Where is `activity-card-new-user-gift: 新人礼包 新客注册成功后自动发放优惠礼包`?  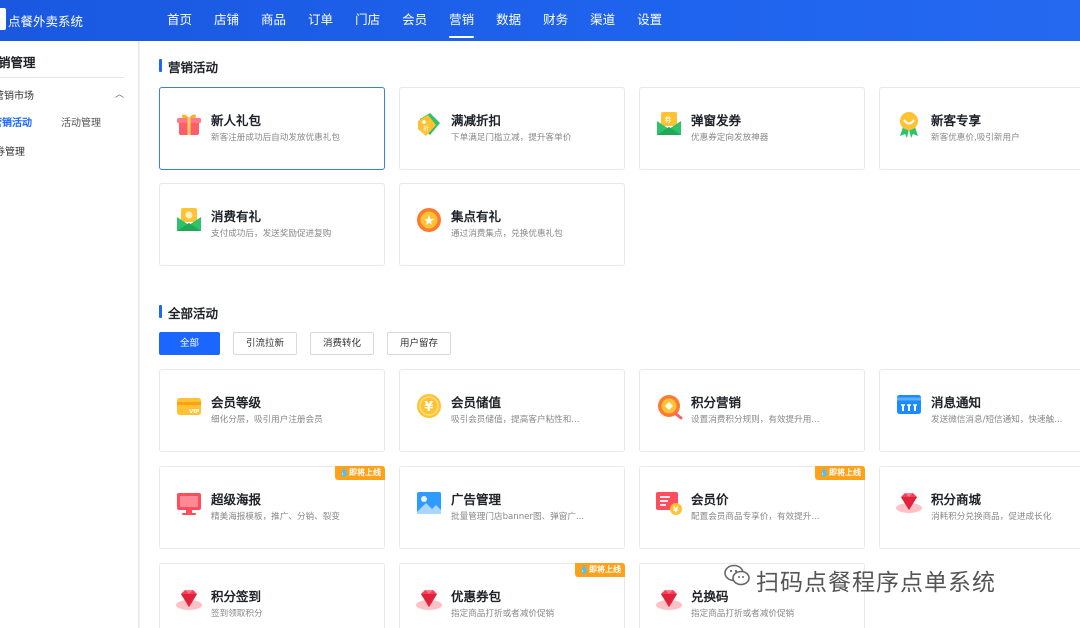 activity-card-new-user-gift: 新人礼包 新客注册成功后自动发放优惠礼包 is located at coordinates (272, 128).